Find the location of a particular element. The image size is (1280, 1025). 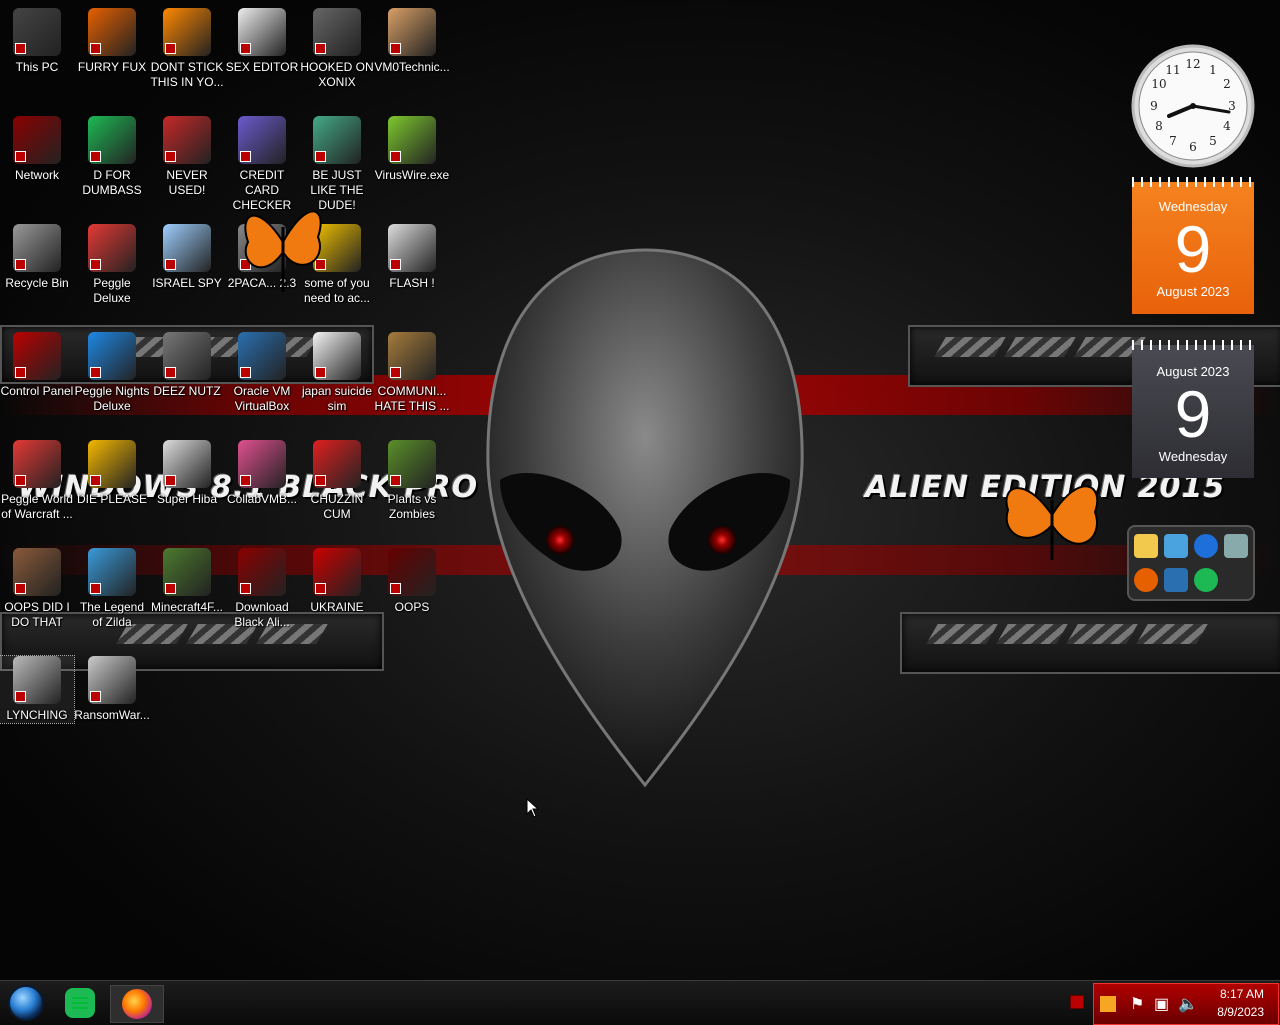

desktop-icon: ISRAEL SPY is located at coordinates (187, 257).